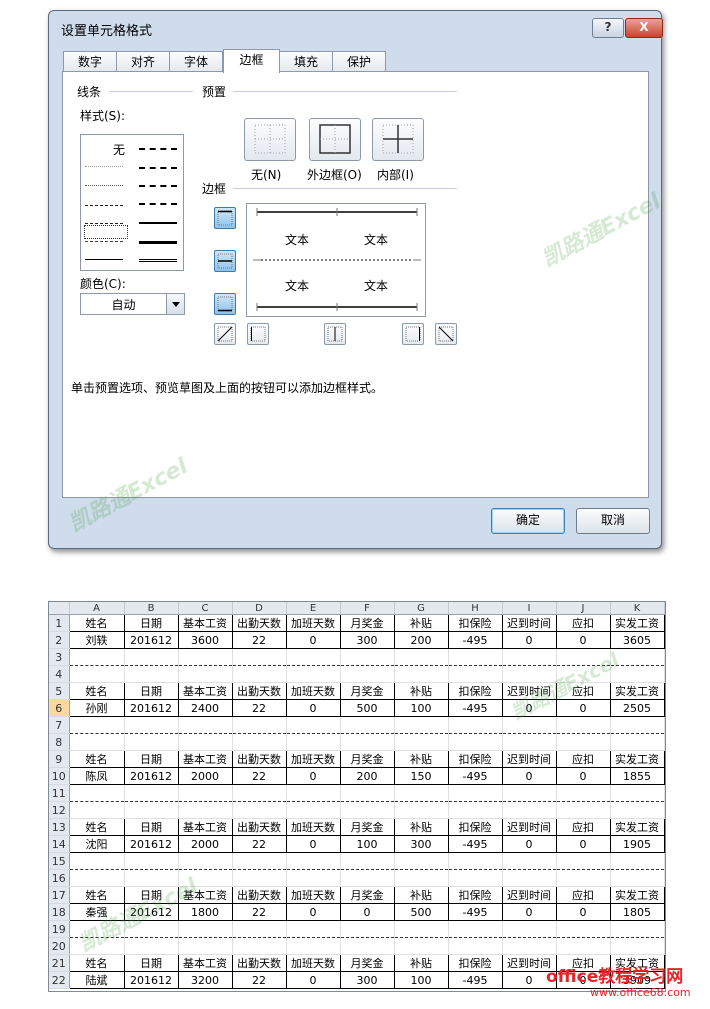  Describe the element at coordinates (59, 776) in the screenshot. I see `row-header: 10` at that location.